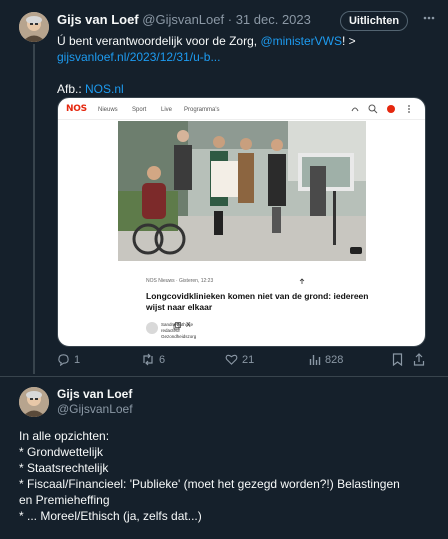  I want to click on image-credit-label: Afb.:, so click(71, 89).